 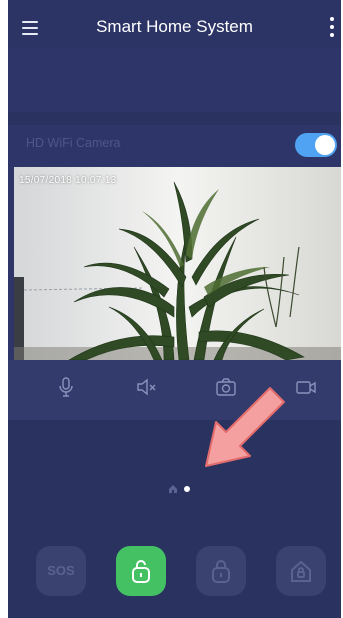 I want to click on camera-toggle, so click(x=316, y=145).